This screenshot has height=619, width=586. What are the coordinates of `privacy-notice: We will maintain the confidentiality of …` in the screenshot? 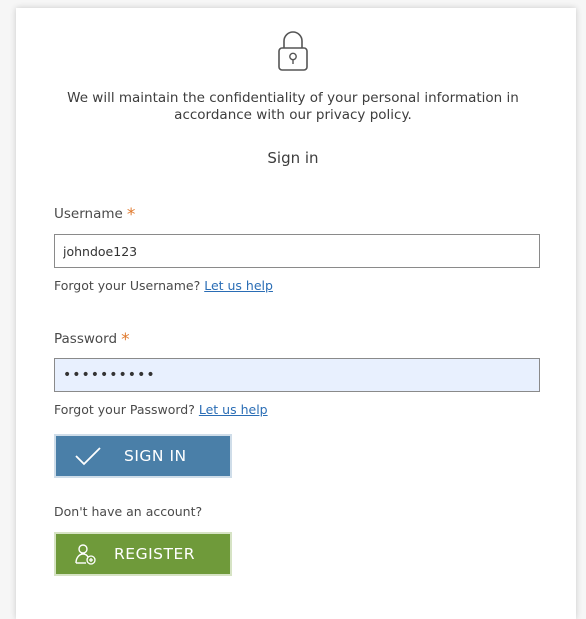 It's located at (293, 106).